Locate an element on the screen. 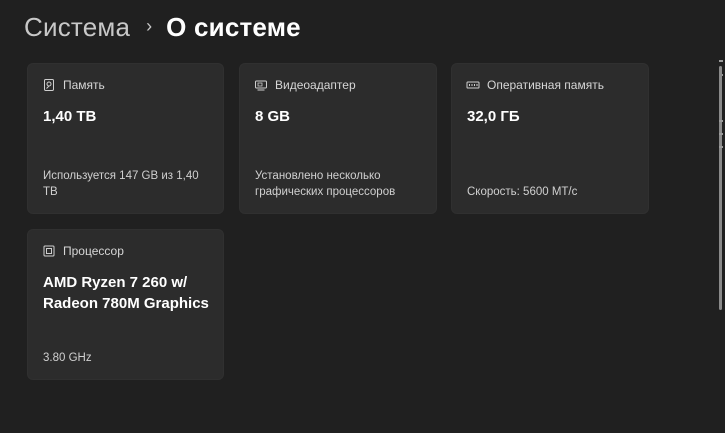 This screenshot has height=433, width=725. ram-card-title: Оперативная память is located at coordinates (545, 85).